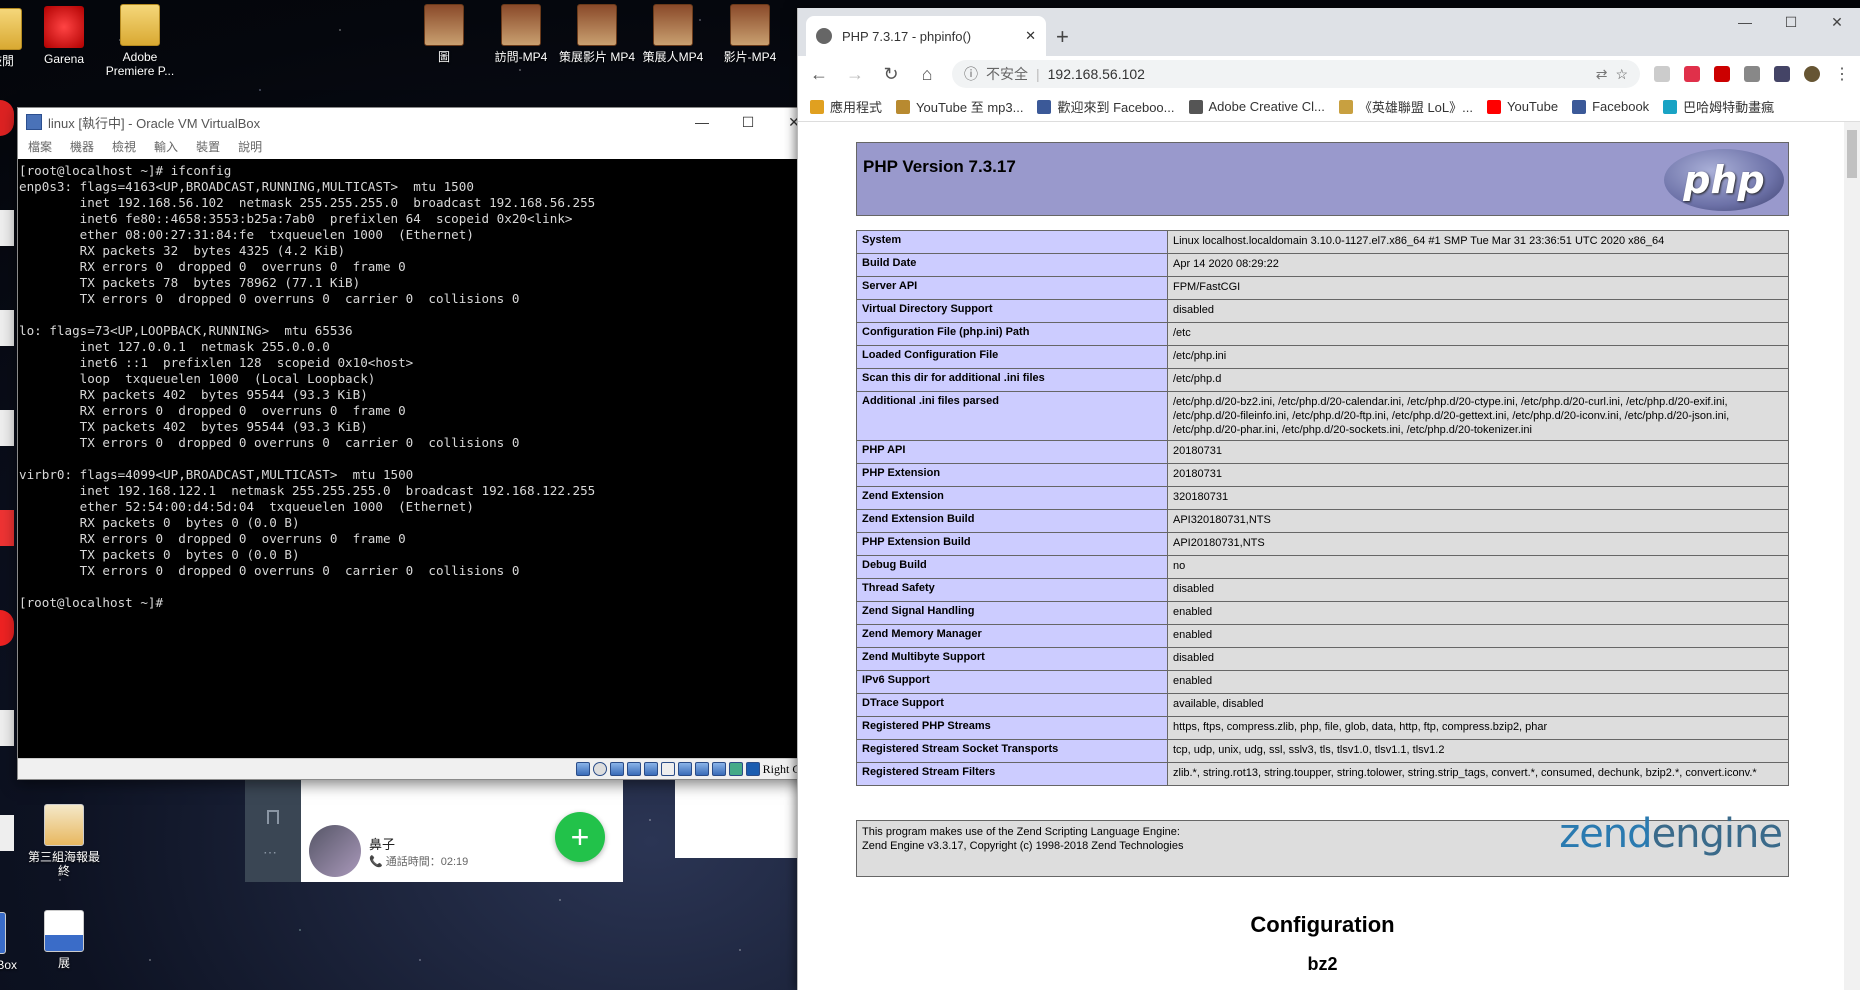 The width and height of the screenshot is (1860, 990). Describe the element at coordinates (971, 74) in the screenshot. I see `info-icon: ⓘ` at that location.